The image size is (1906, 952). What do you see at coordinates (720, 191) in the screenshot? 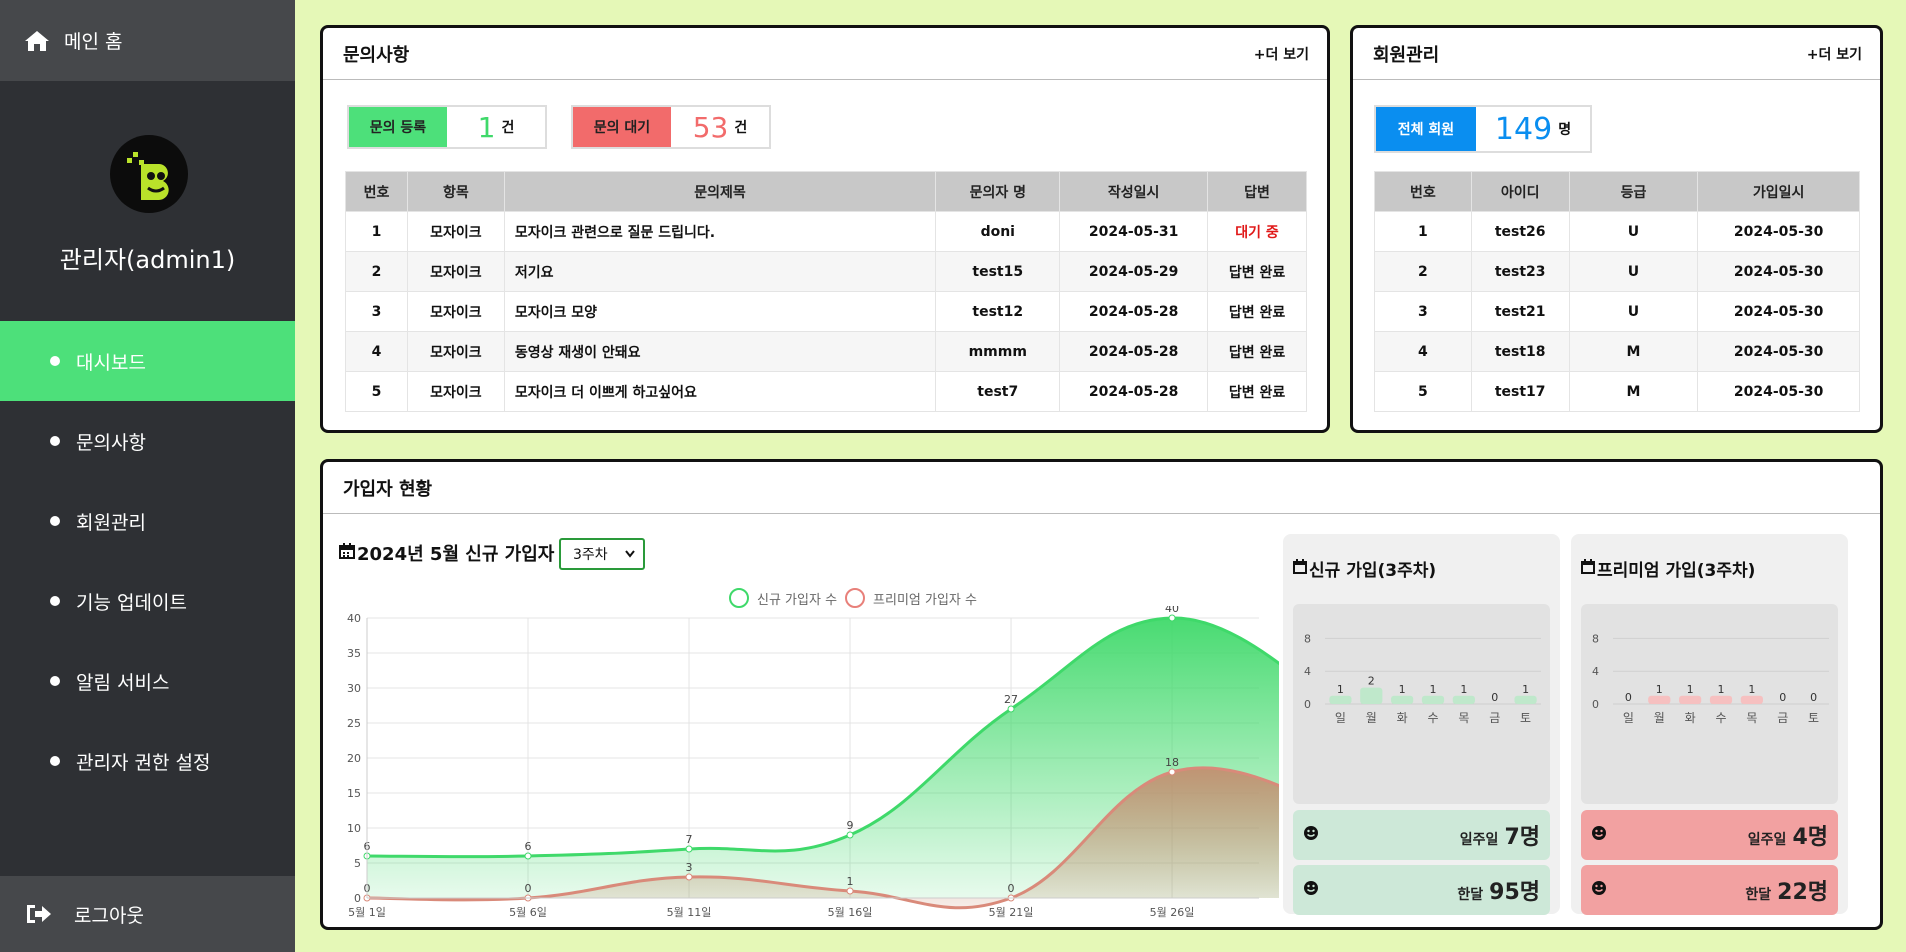
I see `col-header: 문의제목` at bounding box center [720, 191].